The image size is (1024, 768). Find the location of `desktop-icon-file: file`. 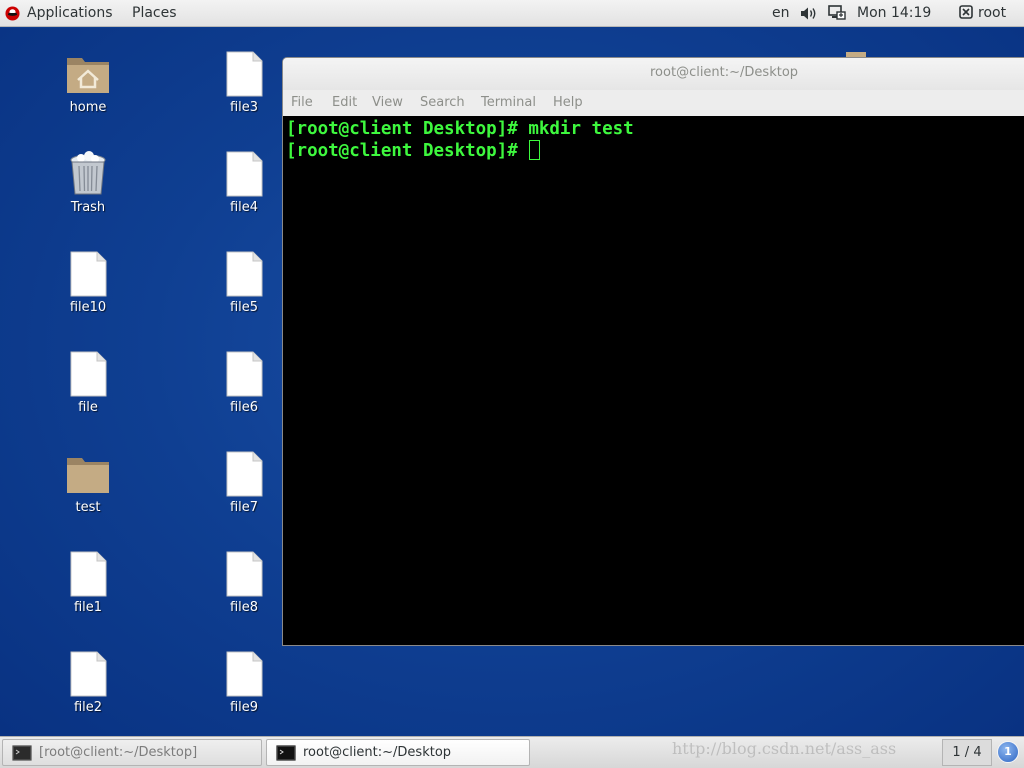

desktop-icon-file: file is located at coordinates (88, 383).